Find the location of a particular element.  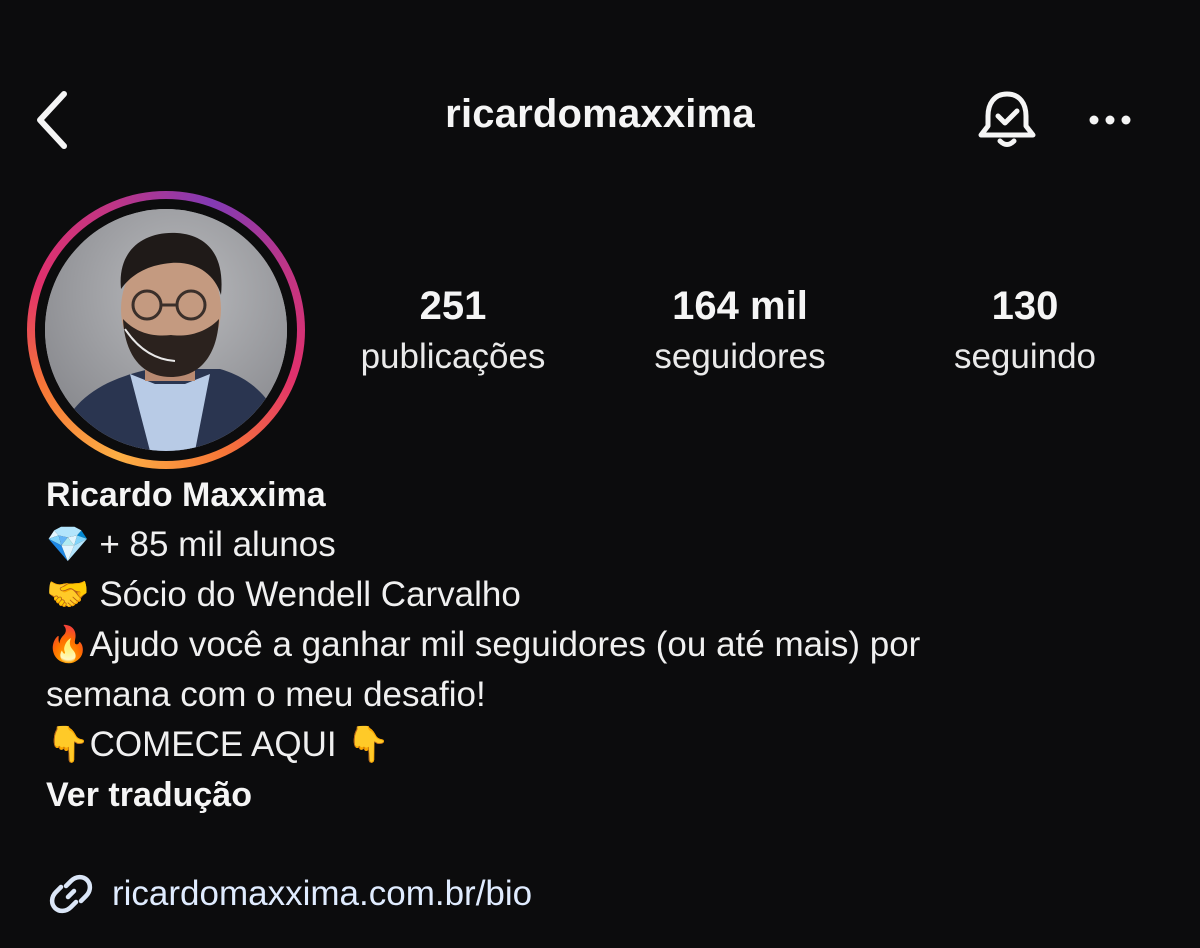

see-translation-link: Ver tradução is located at coordinates (606, 795).